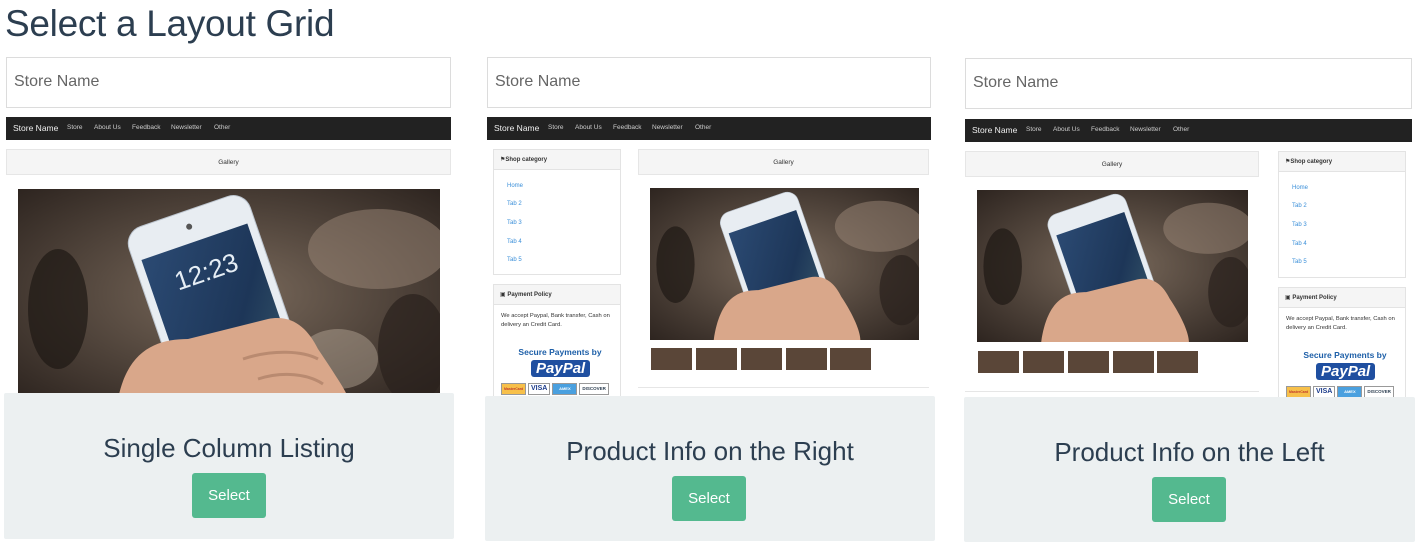 The width and height of the screenshot is (1418, 544). What do you see at coordinates (709, 498) in the screenshot?
I see `select-info-right-button: Select` at bounding box center [709, 498].